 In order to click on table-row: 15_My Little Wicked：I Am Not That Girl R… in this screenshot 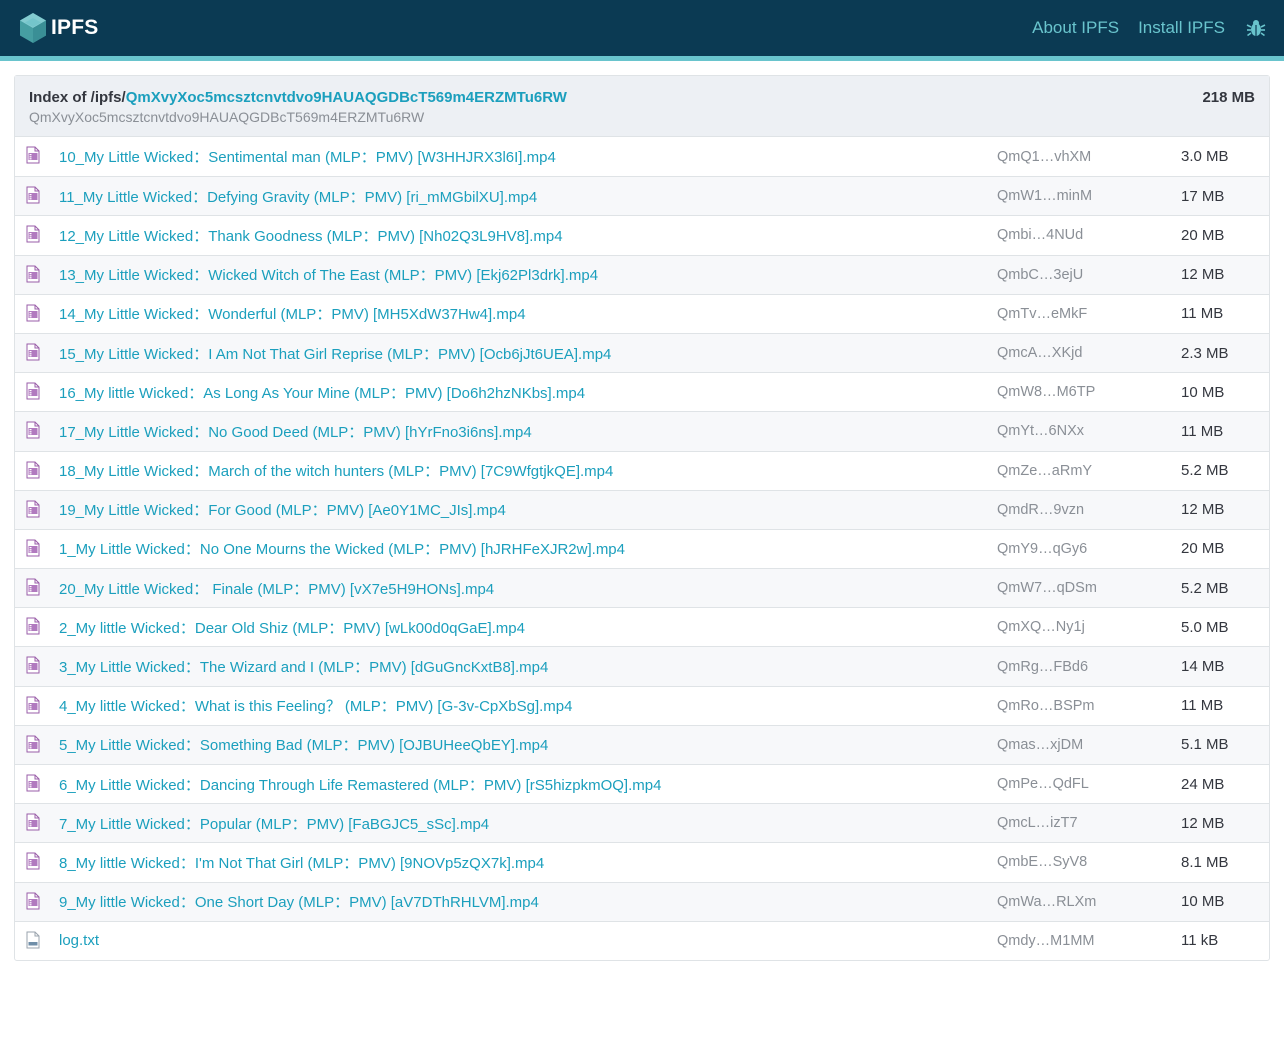, I will do `click(642, 352)`.